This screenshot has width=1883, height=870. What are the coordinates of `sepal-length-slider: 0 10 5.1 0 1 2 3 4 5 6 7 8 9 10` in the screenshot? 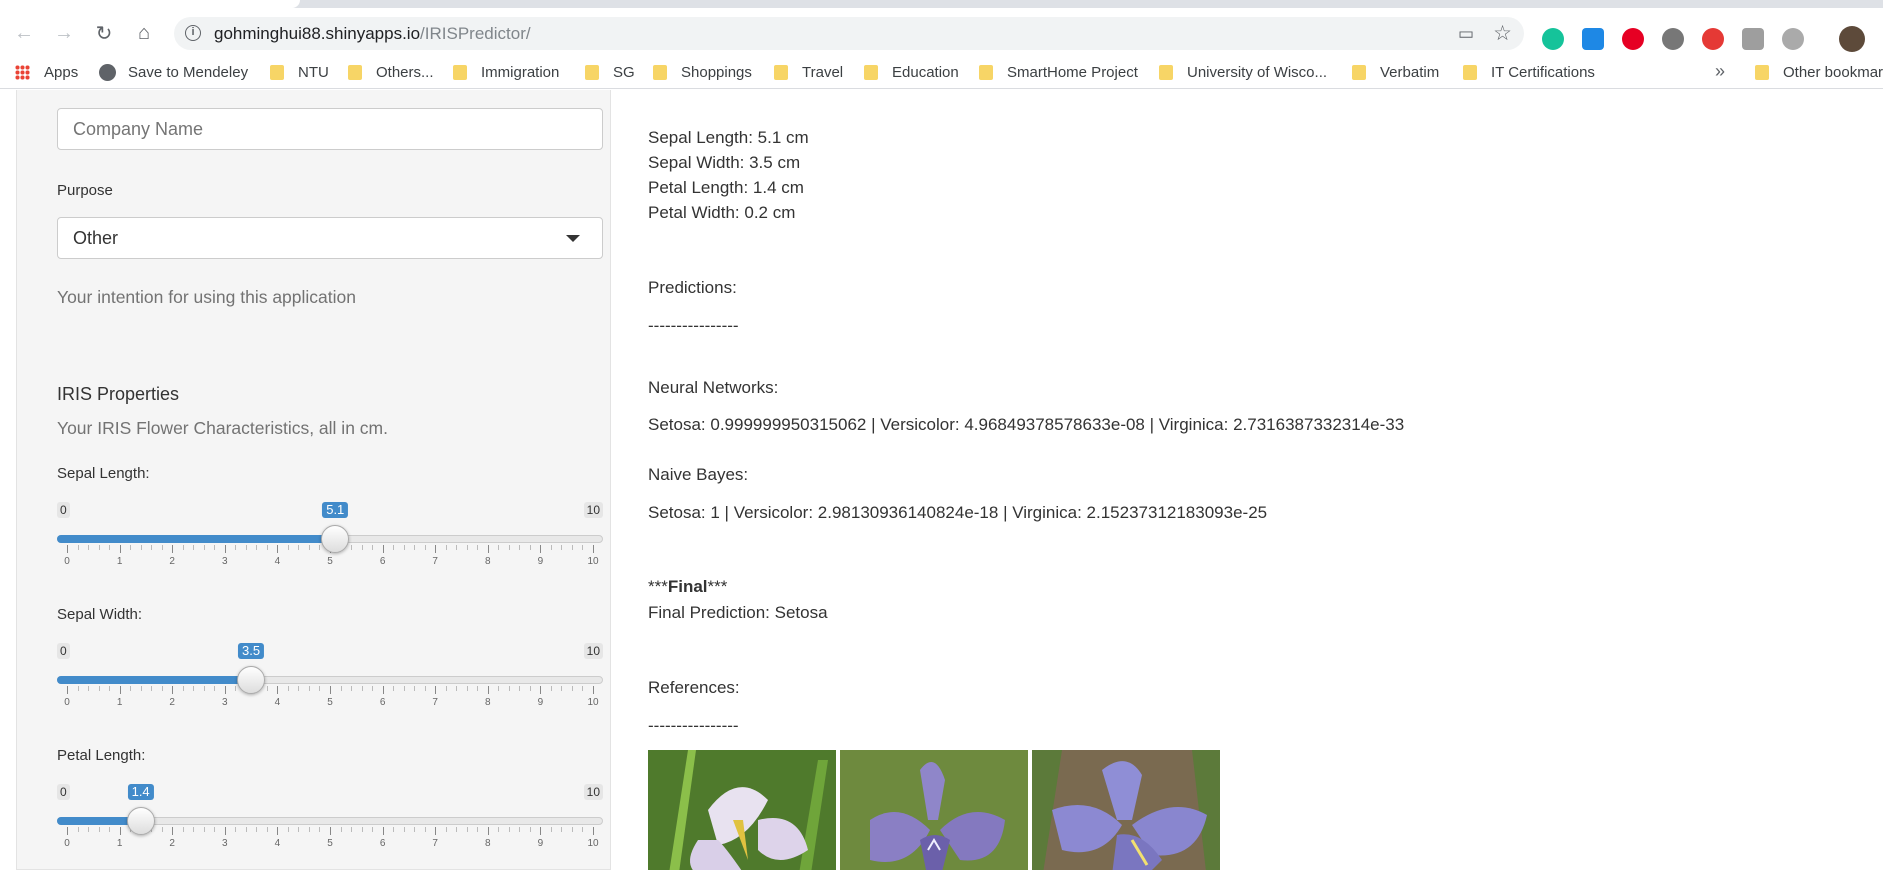 It's located at (330, 542).